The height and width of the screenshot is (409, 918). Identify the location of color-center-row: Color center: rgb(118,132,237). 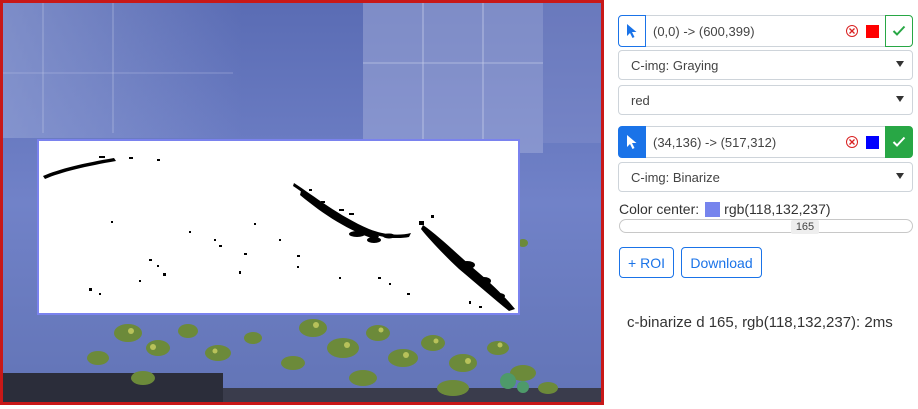
(725, 209).